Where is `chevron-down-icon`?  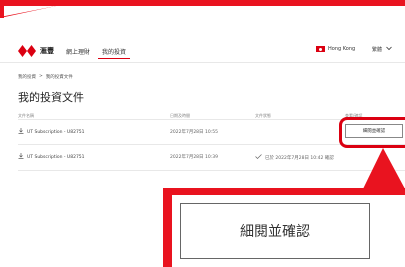
chevron-down-icon is located at coordinates (389, 49).